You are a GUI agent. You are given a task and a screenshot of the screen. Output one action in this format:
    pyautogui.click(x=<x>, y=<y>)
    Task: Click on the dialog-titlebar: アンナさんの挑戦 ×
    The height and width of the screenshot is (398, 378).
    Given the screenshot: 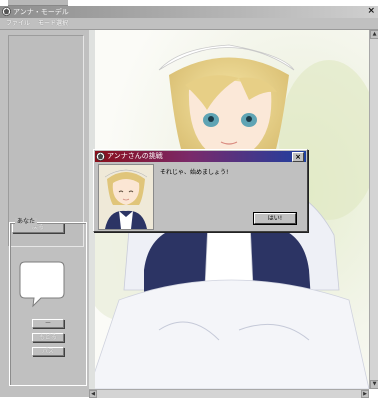 What is the action you would take?
    pyautogui.click(x=200, y=156)
    